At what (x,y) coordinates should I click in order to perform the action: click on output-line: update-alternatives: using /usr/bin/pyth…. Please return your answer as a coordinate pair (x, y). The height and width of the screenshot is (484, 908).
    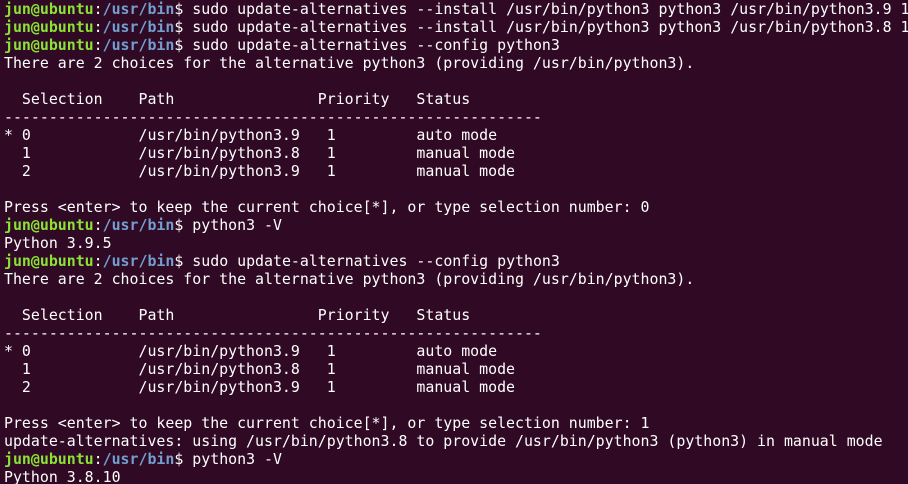
    Looking at the image, I should click on (443, 441).